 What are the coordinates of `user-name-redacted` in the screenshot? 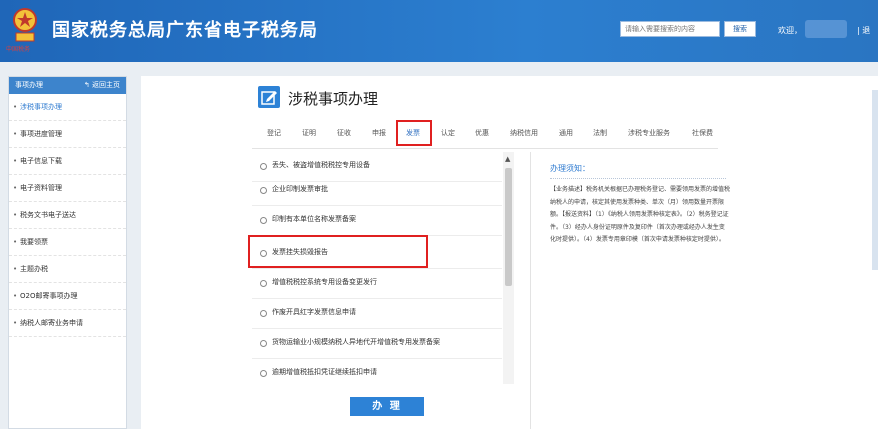 It's located at (826, 29).